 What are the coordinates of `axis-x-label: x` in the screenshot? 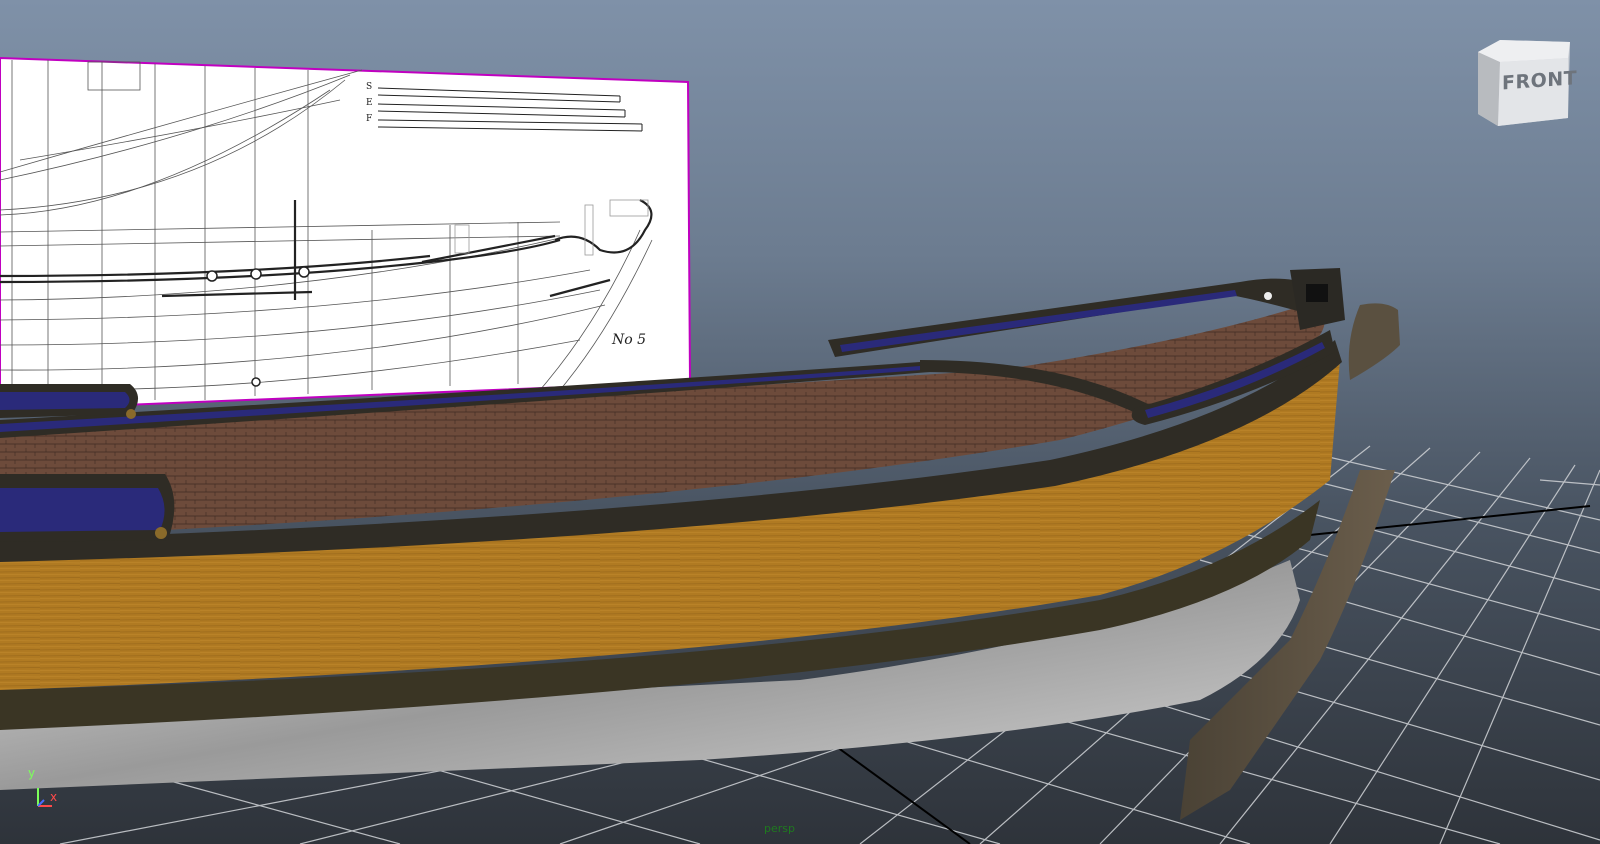 It's located at (54, 797).